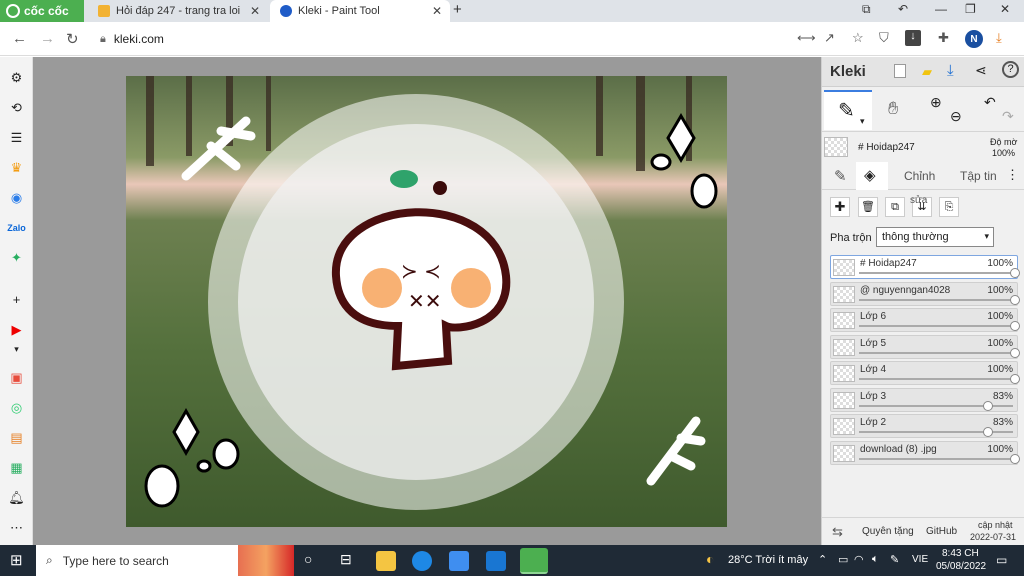  I want to click on donate-link: Quyên tặng, so click(888, 531).